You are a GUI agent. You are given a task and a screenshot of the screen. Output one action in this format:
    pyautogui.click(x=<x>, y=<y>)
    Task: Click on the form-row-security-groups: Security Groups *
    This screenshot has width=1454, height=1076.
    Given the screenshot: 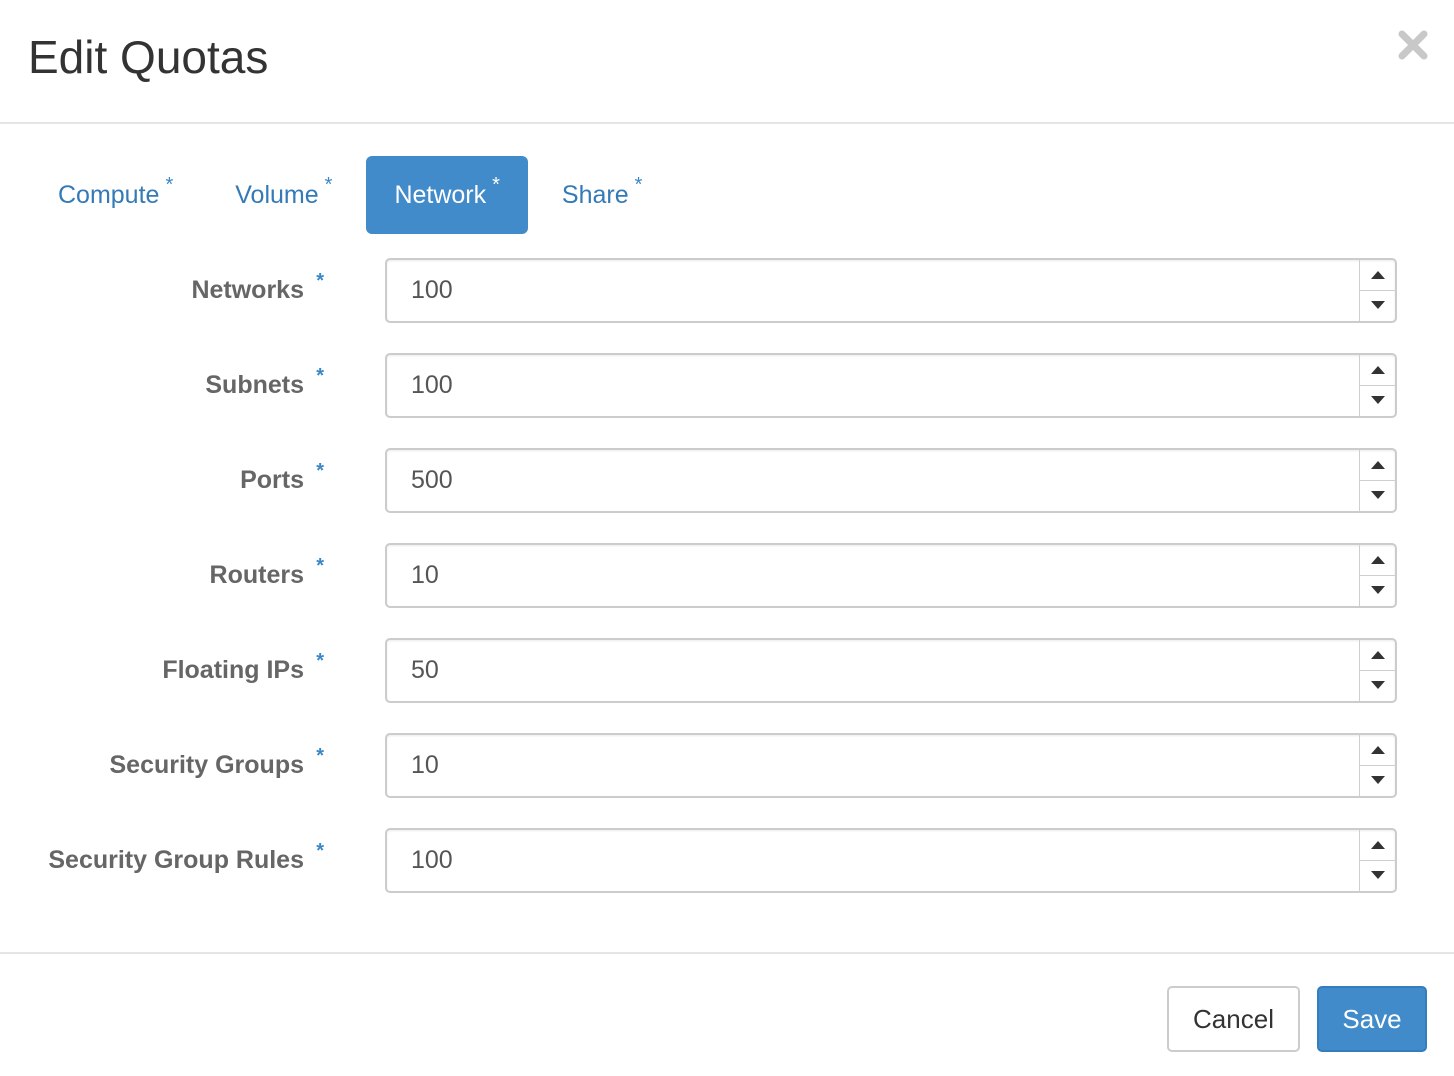 What is the action you would take?
    pyautogui.click(x=727, y=780)
    